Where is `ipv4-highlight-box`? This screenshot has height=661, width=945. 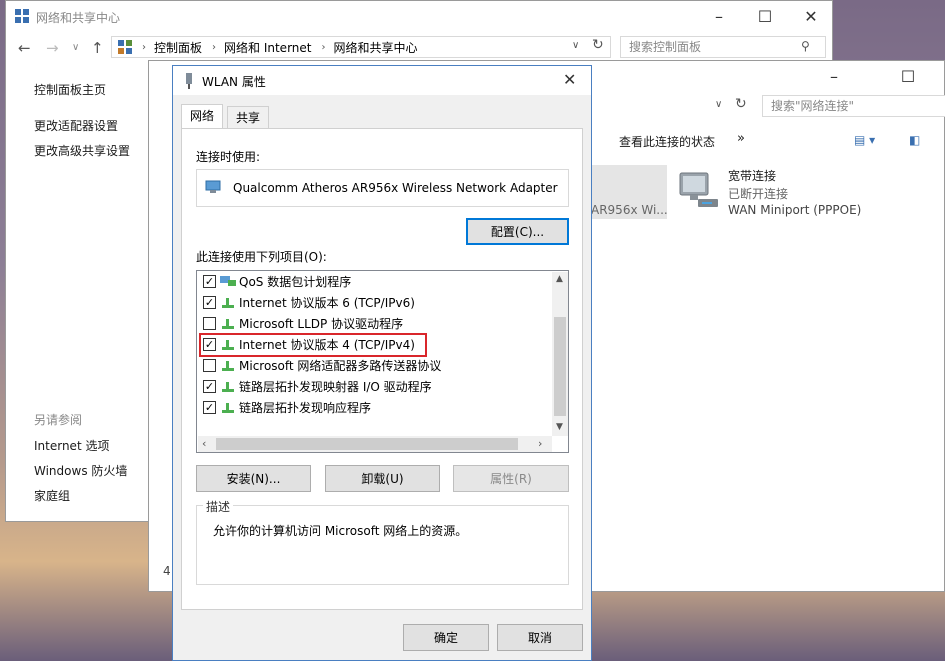
ipv4-highlight-box is located at coordinates (313, 345).